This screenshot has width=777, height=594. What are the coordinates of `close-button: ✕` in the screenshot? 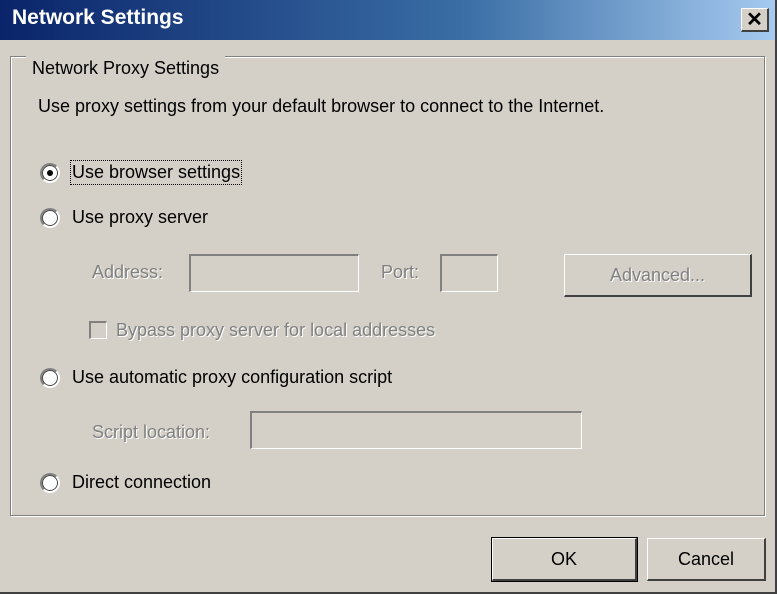 It's located at (755, 20).